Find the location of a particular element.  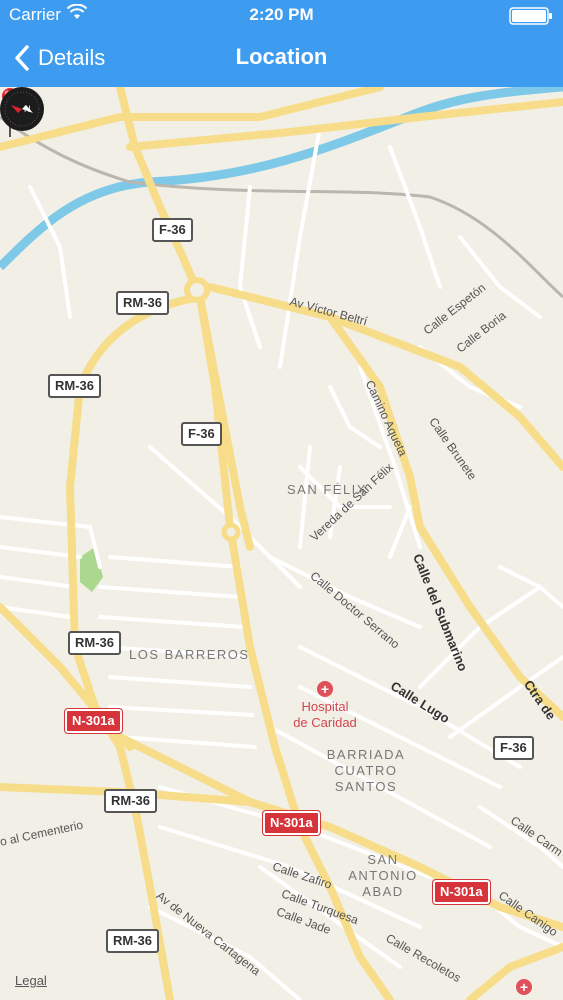

status-time: 2:20 PM is located at coordinates (281, 14).